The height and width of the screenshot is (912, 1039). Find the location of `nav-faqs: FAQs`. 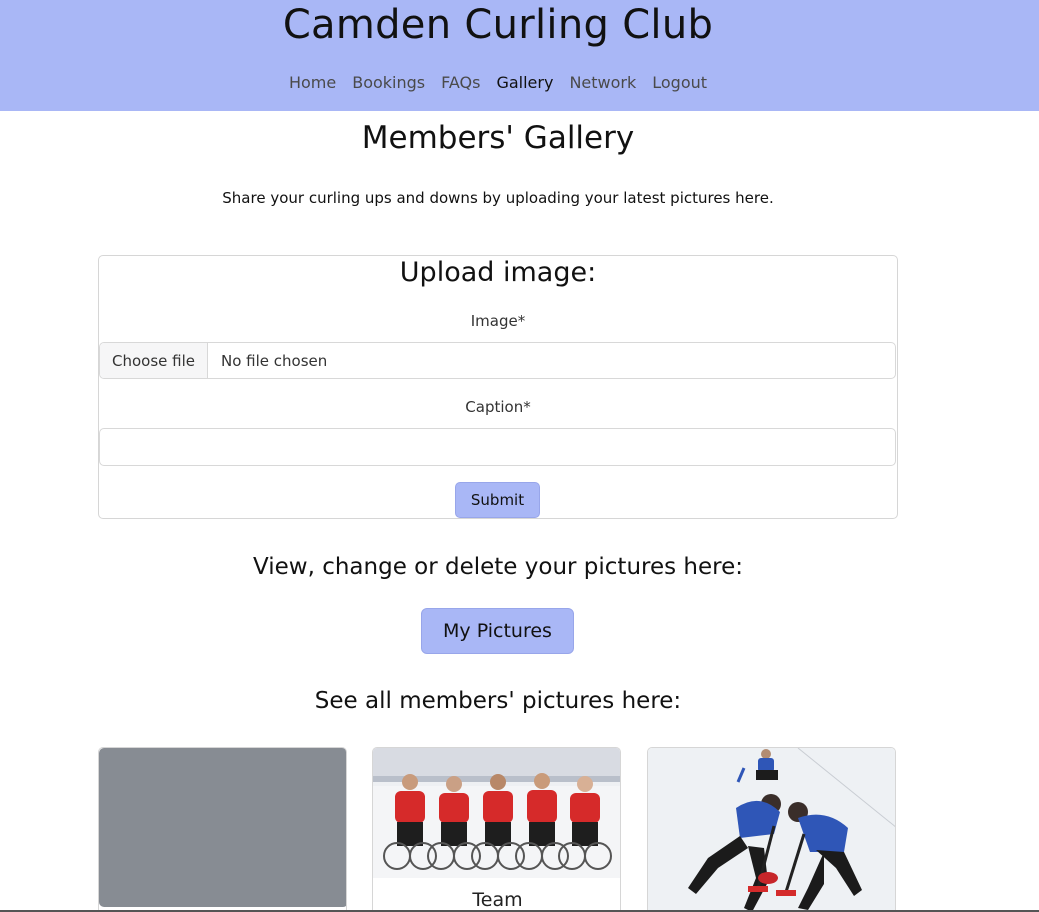

nav-faqs: FAQs is located at coordinates (460, 82).